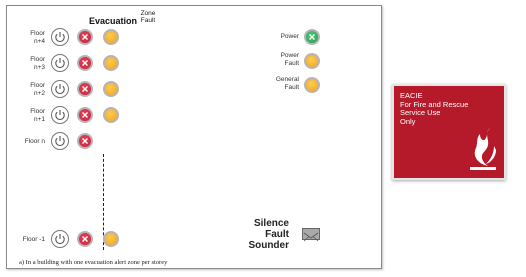 Image resolution: width=526 pixels, height=277 pixels. I want to click on floor-label-line2: n+2, so click(39, 93).